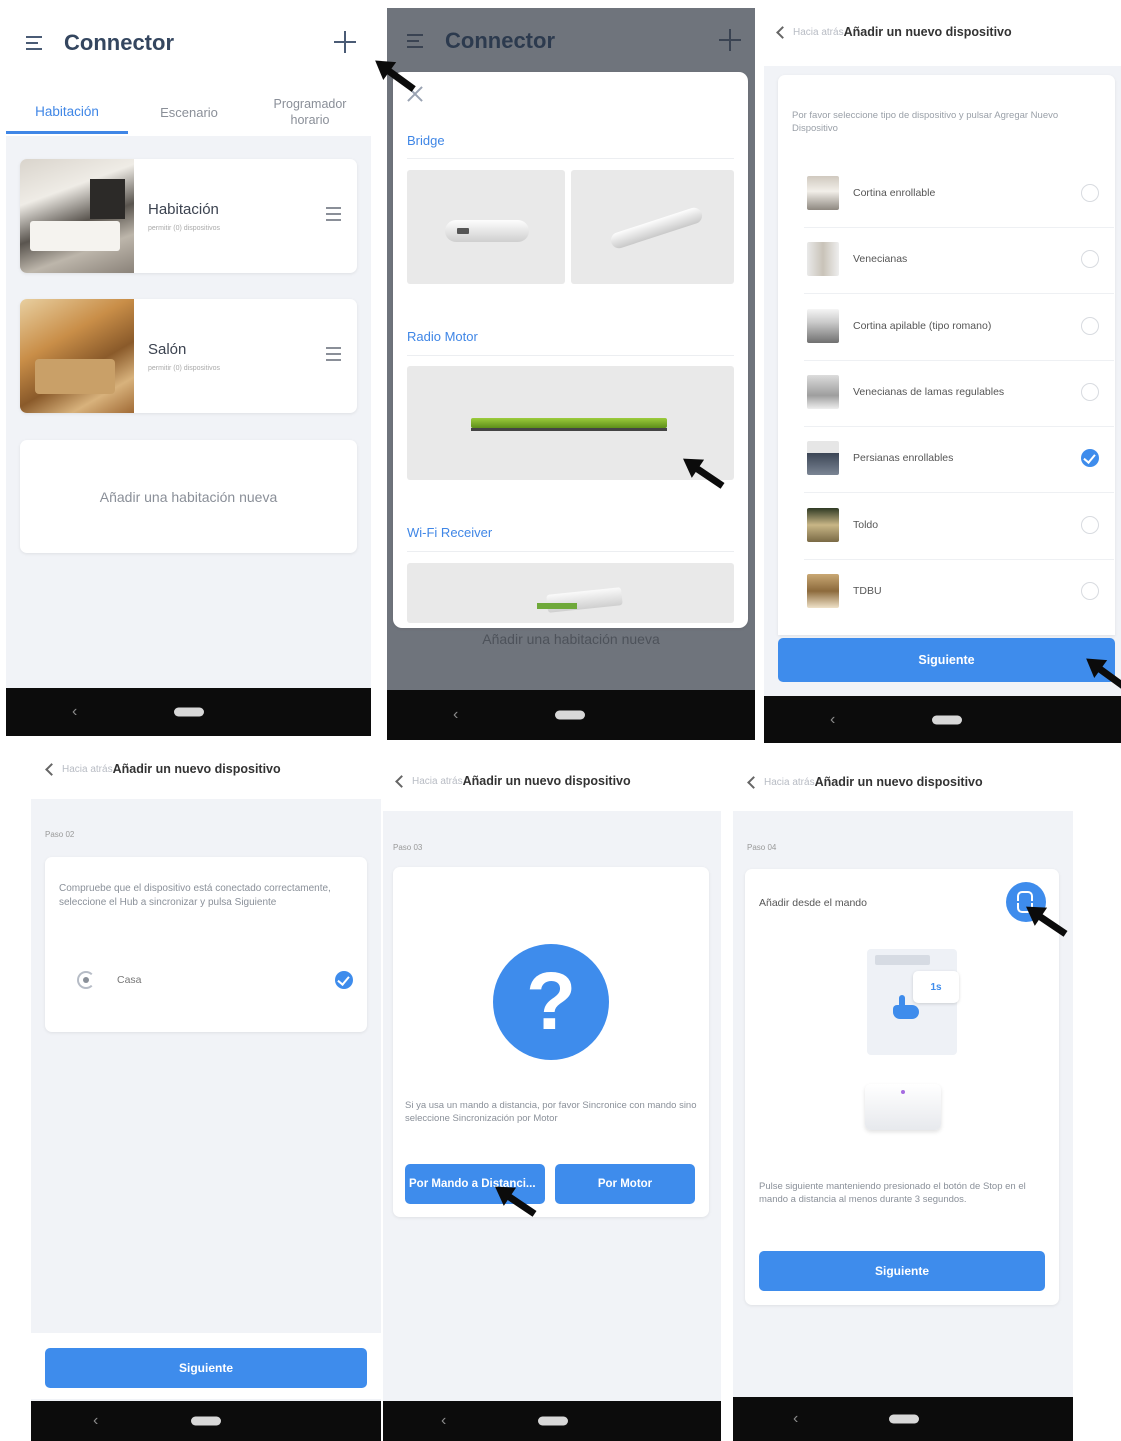  Describe the element at coordinates (426, 140) in the screenshot. I see `section-bridge: Bridge` at that location.